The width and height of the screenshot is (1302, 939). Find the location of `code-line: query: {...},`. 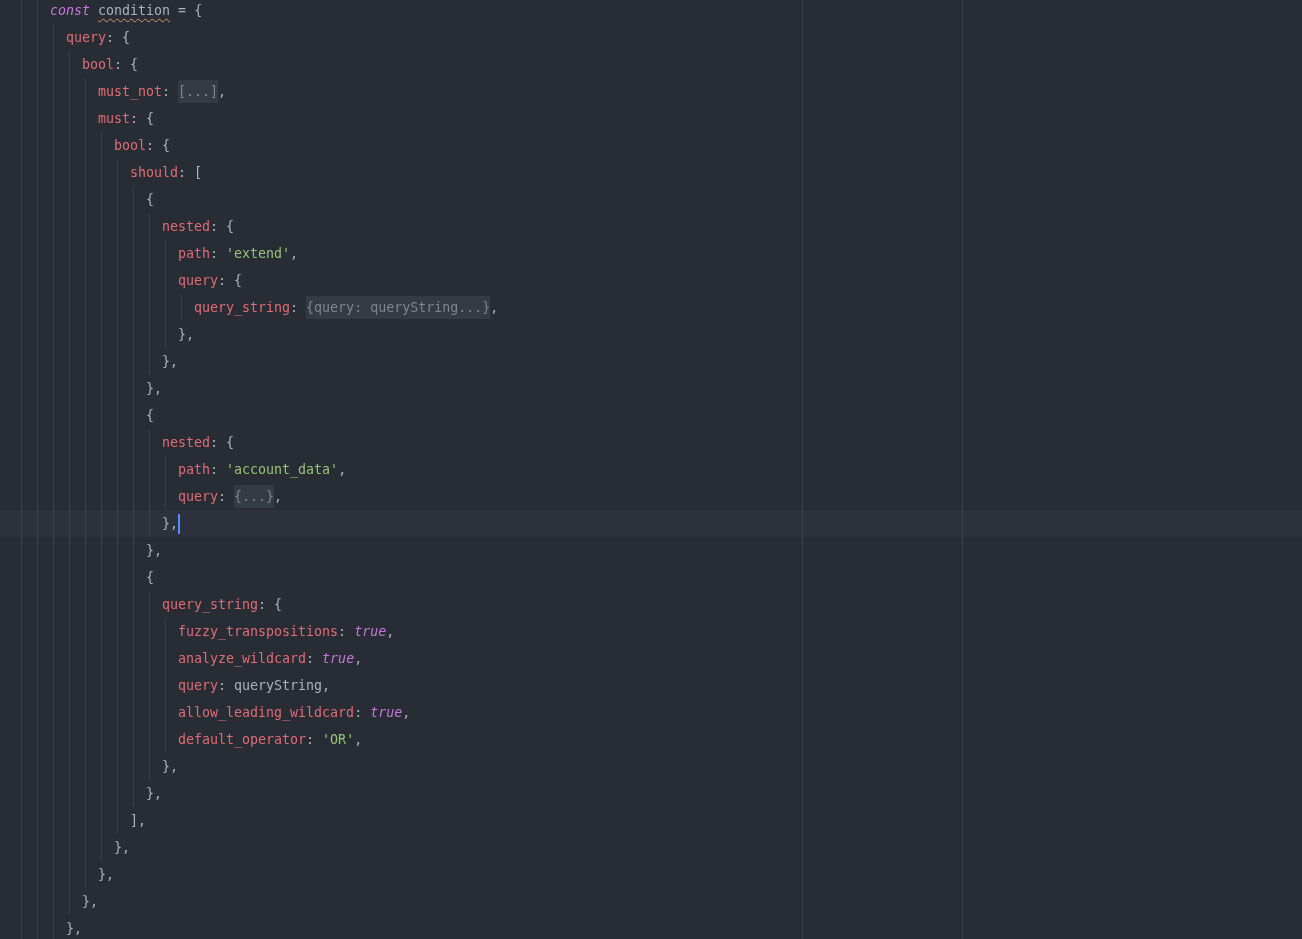

code-line: query: {...}, is located at coordinates (230, 496).